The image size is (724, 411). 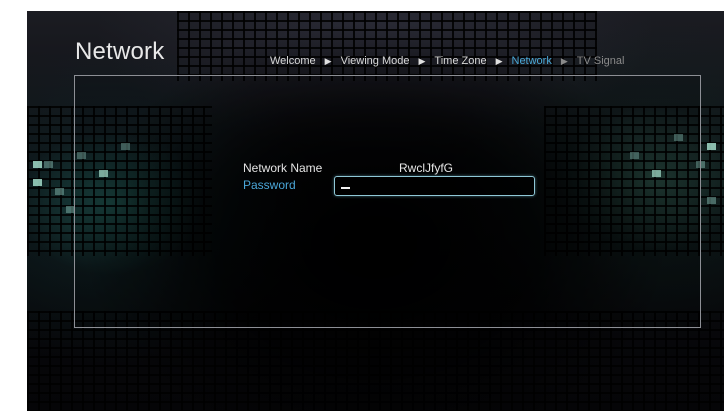 I want to click on password-label: Password, so click(x=269, y=185).